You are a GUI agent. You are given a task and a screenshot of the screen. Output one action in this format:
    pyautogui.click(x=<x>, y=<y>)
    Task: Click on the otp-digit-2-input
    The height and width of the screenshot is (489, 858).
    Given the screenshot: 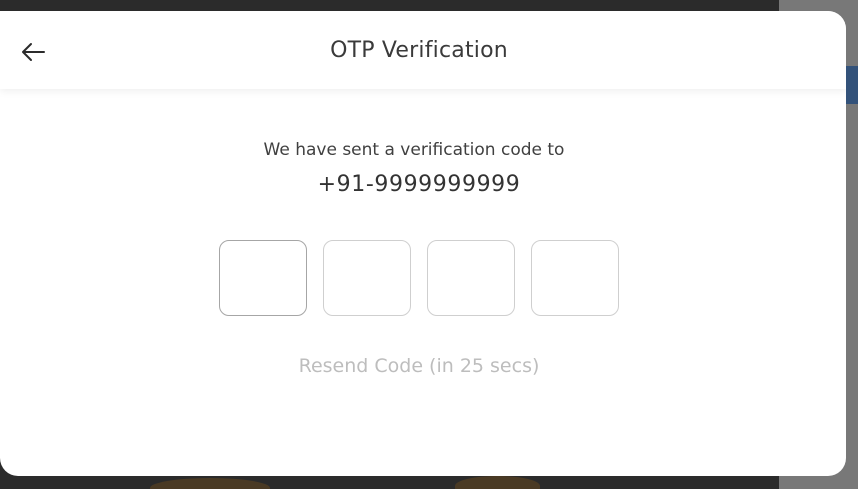 What is the action you would take?
    pyautogui.click(x=367, y=278)
    